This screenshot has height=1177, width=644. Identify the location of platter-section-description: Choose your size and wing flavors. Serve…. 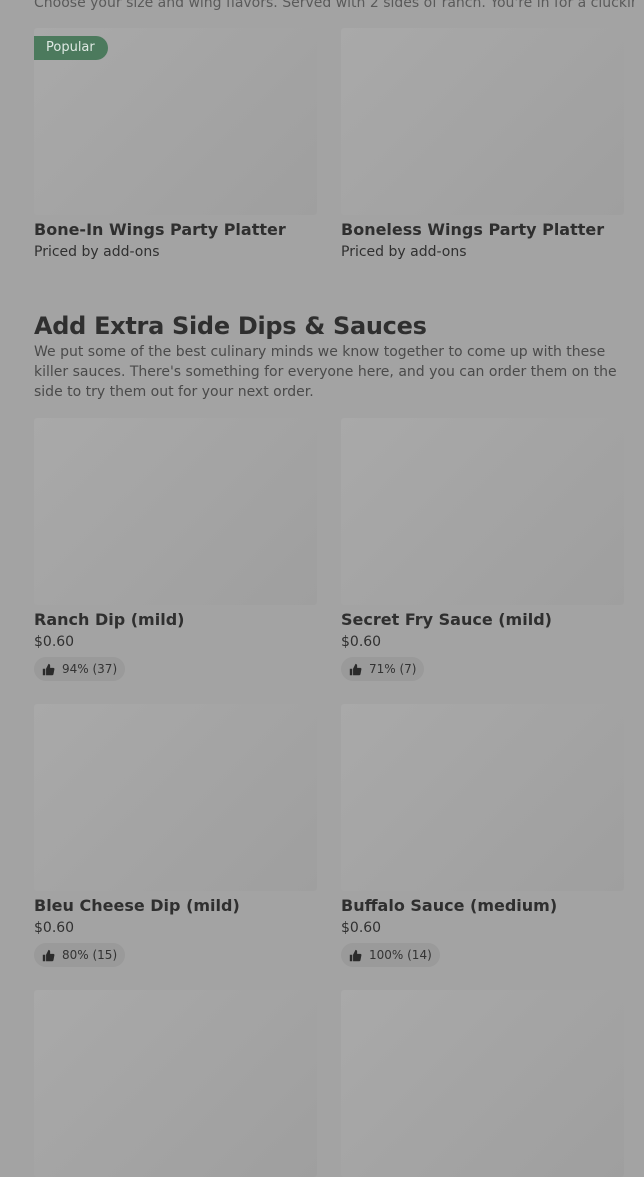
(334, 5).